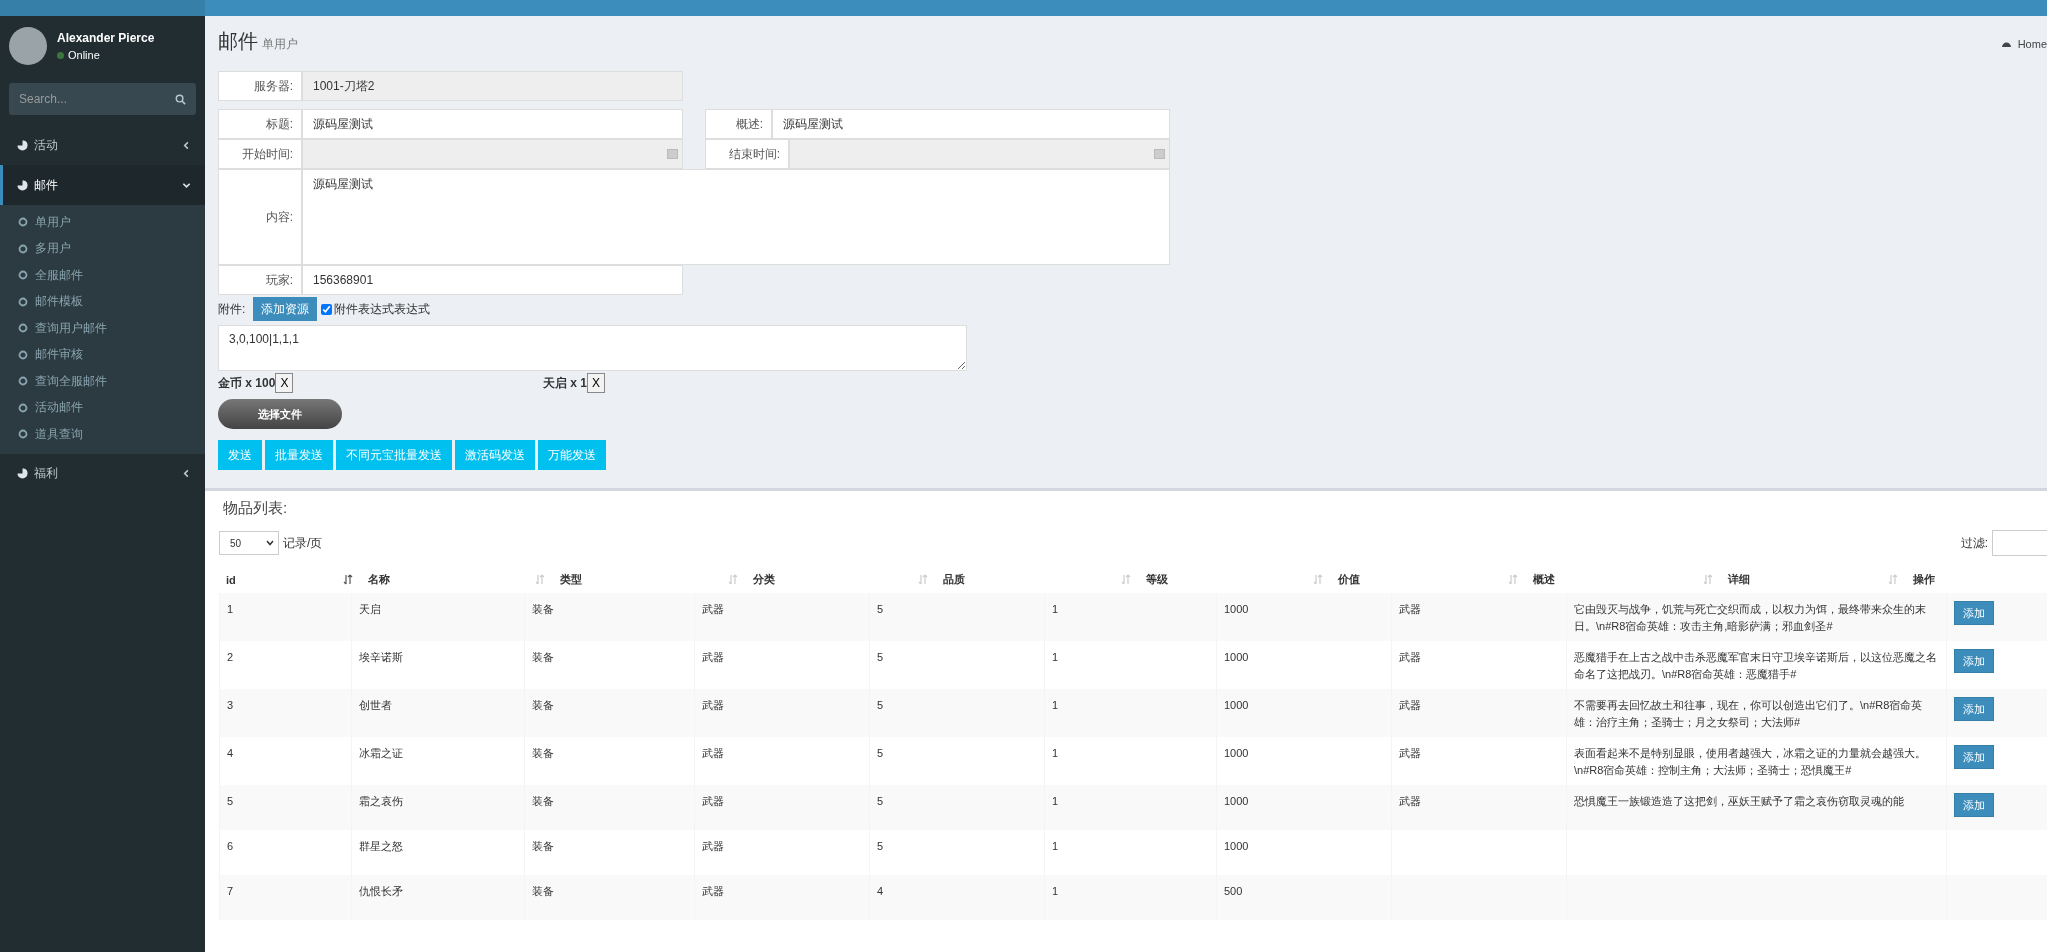 The height and width of the screenshot is (952, 2047). What do you see at coordinates (232, 309) in the screenshot?
I see `attachment-label: 附件:` at bounding box center [232, 309].